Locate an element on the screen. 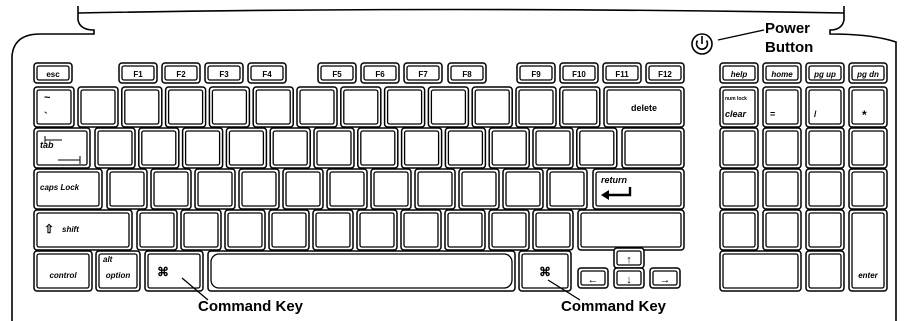 This screenshot has height=321, width=906. key-delete: delete is located at coordinates (644, 107).